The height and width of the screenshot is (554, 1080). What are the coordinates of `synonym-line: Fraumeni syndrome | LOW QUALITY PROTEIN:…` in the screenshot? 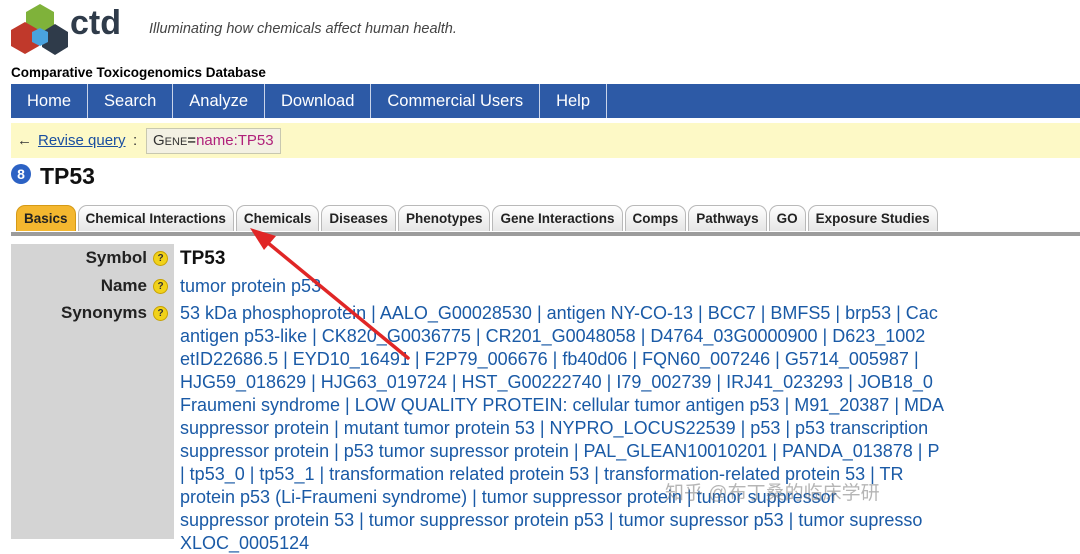 It's located at (562, 405).